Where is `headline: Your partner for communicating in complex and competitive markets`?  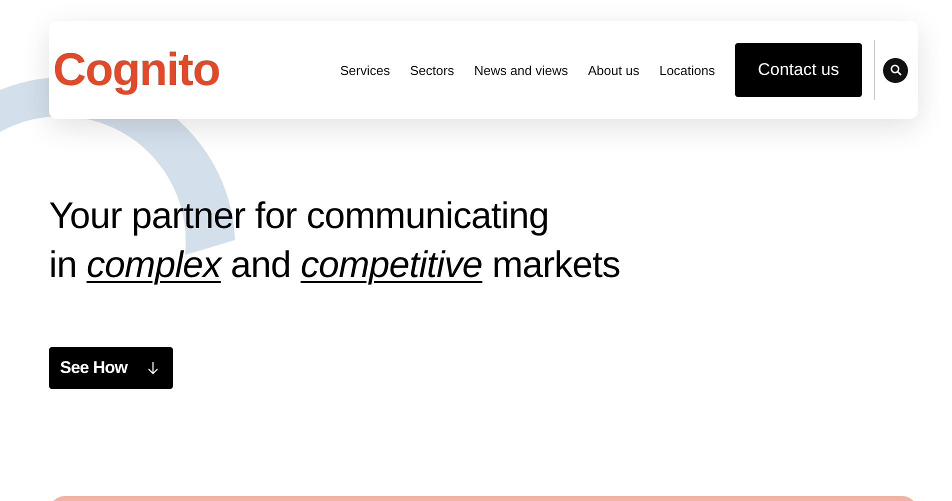
headline: Your partner for communicating in complex and competitive markets is located at coordinates (335, 240).